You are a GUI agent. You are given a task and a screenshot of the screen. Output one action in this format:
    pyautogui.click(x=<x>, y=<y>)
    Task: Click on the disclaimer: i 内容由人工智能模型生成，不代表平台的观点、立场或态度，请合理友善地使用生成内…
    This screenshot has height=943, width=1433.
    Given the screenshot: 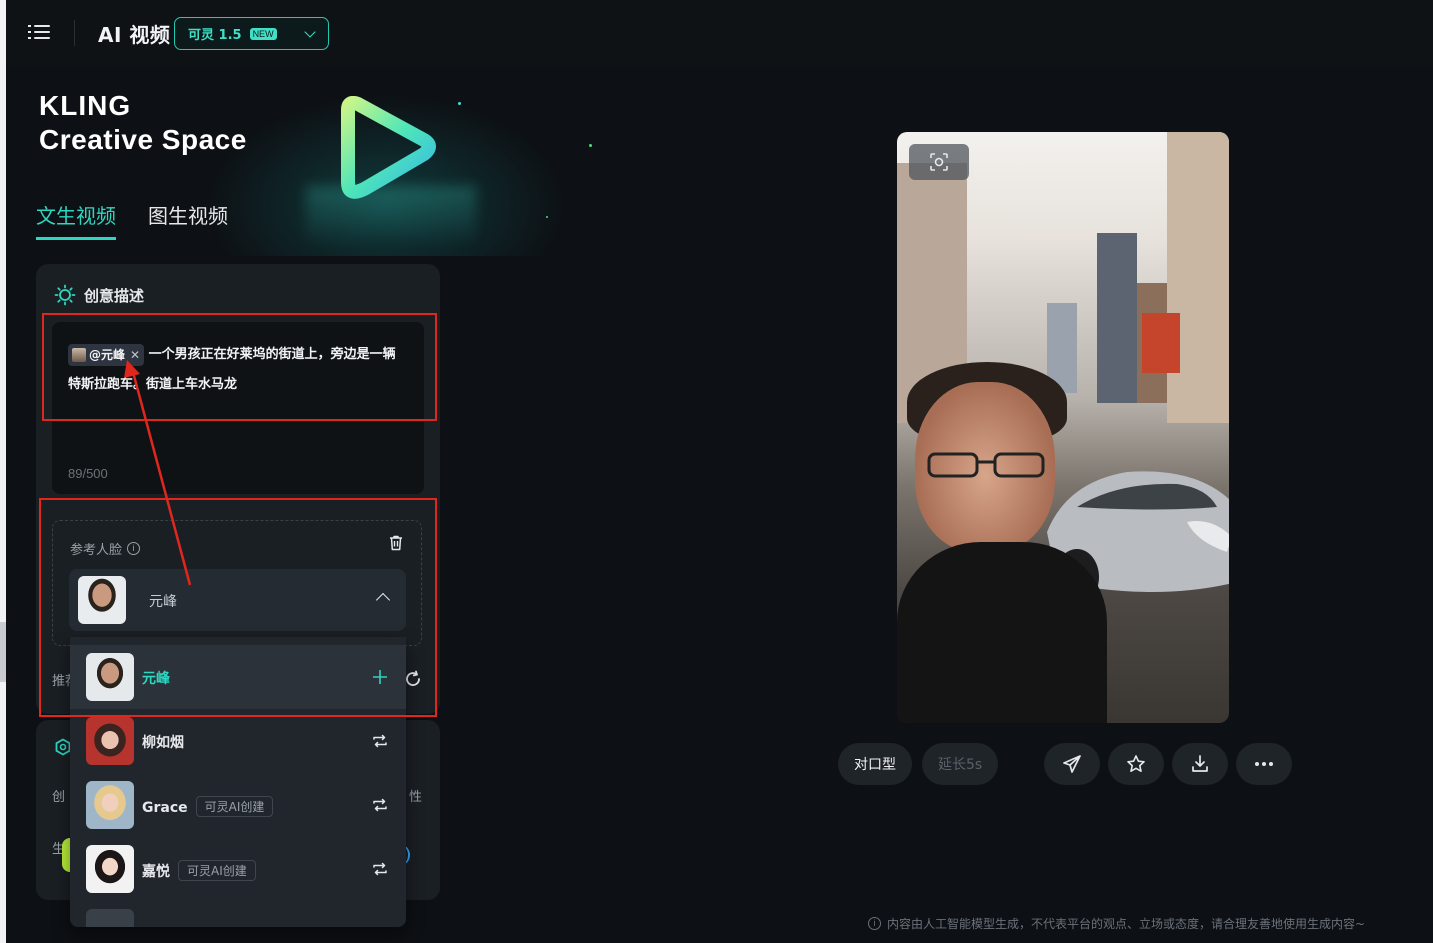 What is the action you would take?
    pyautogui.click(x=1116, y=923)
    